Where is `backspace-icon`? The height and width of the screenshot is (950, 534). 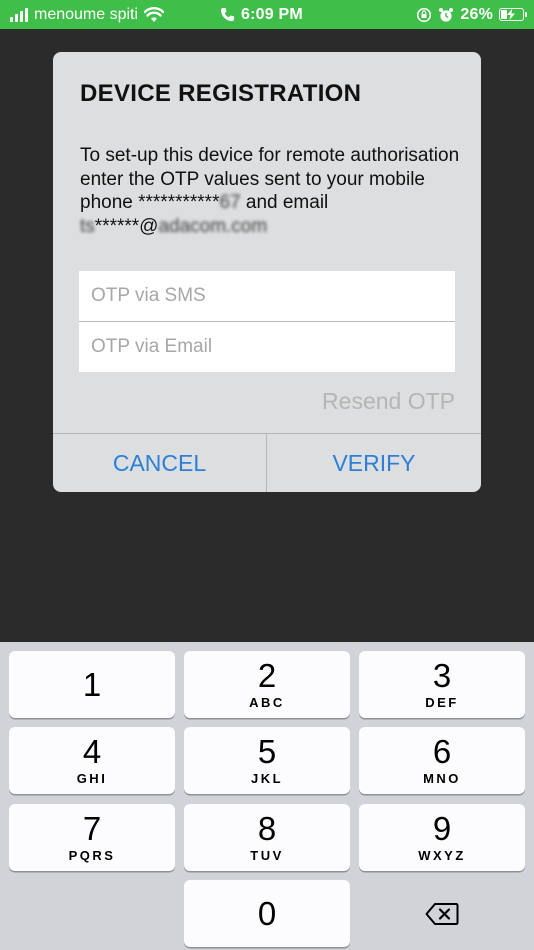 backspace-icon is located at coordinates (442, 913).